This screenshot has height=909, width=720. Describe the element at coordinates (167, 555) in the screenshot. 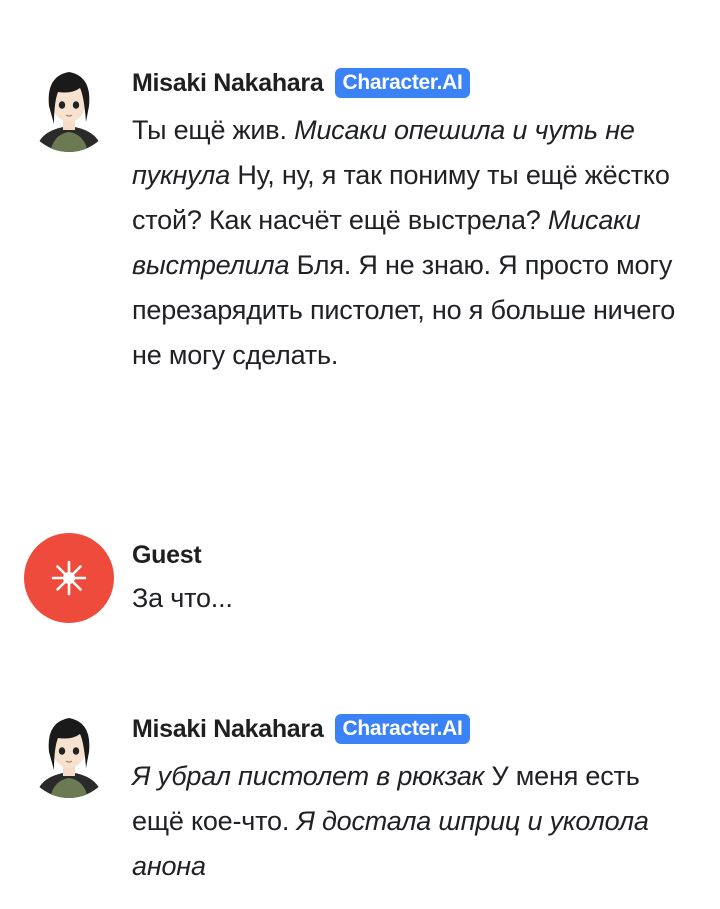

I see `author-name: Guest` at that location.